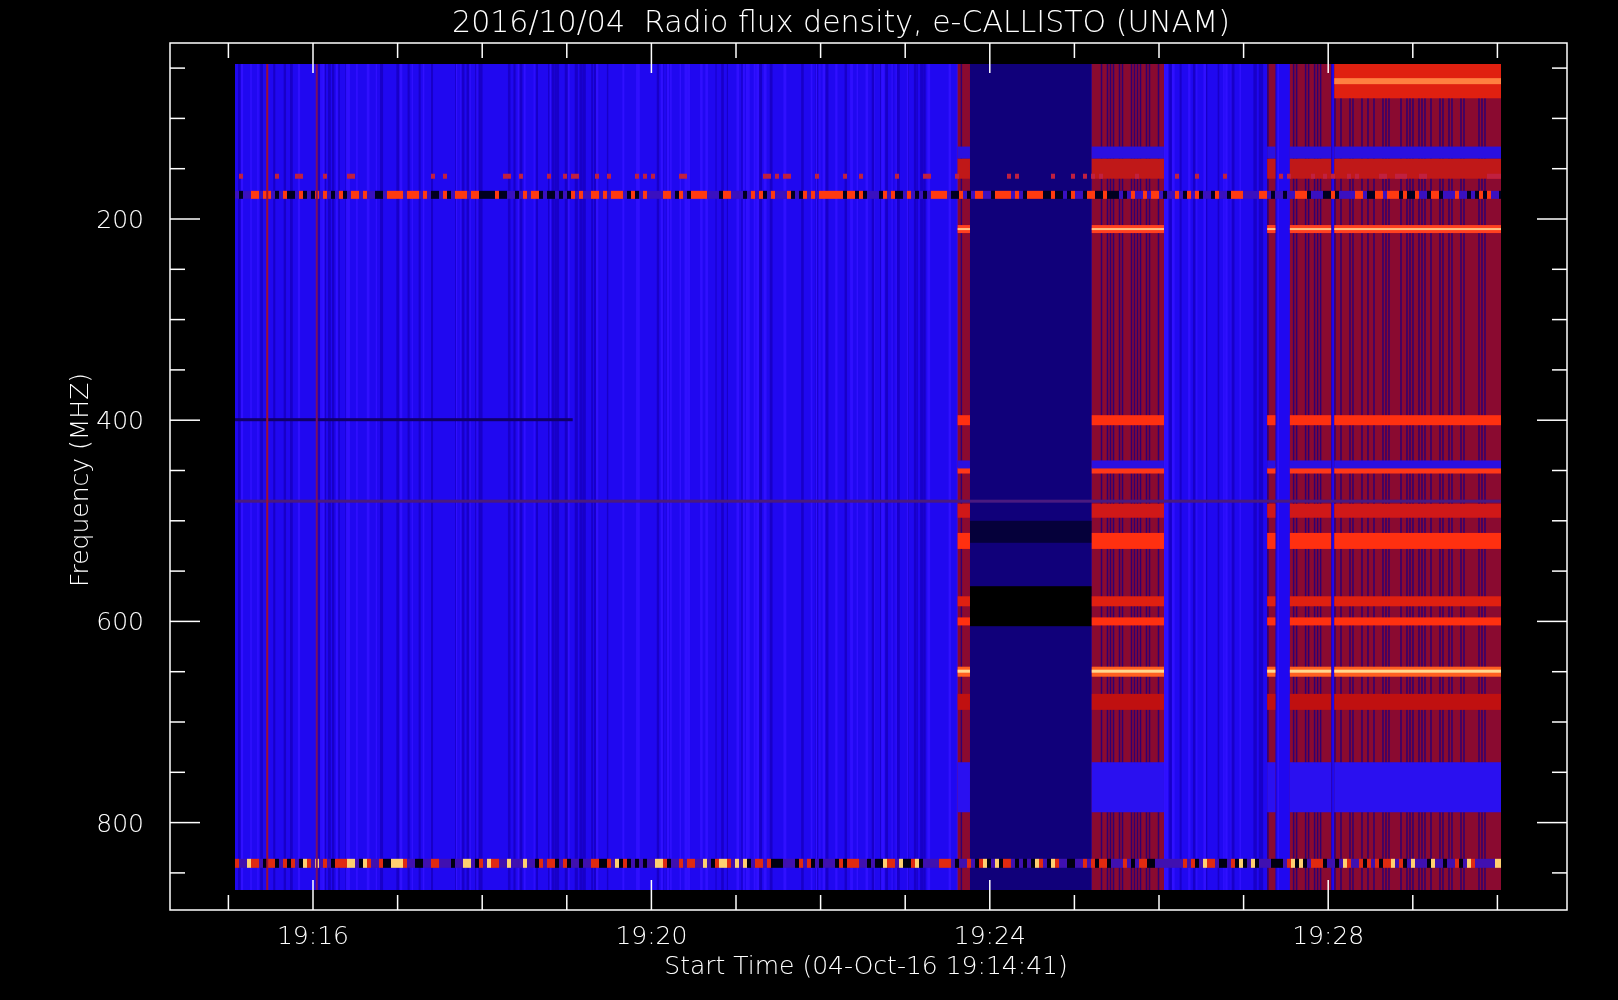 The image size is (1618, 1000). Describe the element at coordinates (841, 21) in the screenshot. I see `chart-title: 2016/10/04 Radio flux density, e-CALLISTO (UNAM)` at that location.